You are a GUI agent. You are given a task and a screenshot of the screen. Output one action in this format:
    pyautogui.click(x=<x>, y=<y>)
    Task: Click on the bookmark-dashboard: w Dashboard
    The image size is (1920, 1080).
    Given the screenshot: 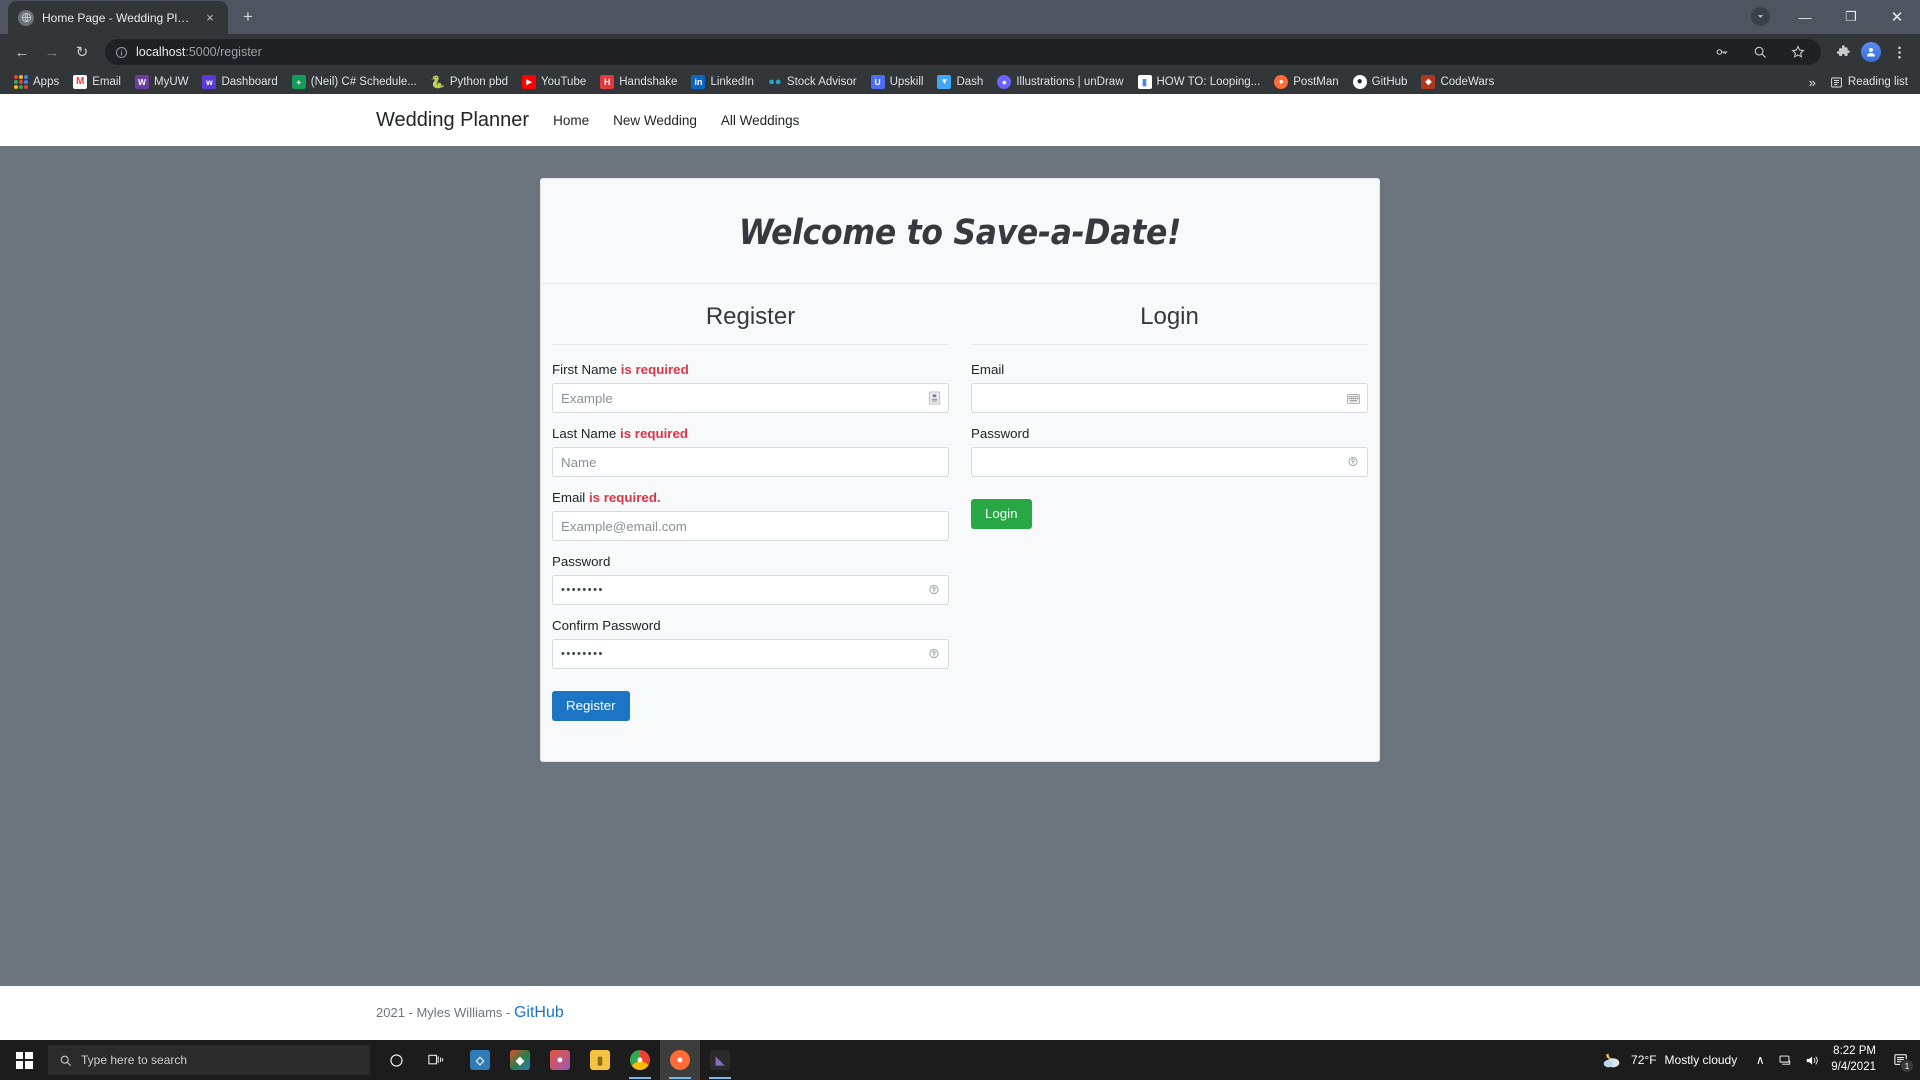 What is the action you would take?
    pyautogui.click(x=239, y=82)
    